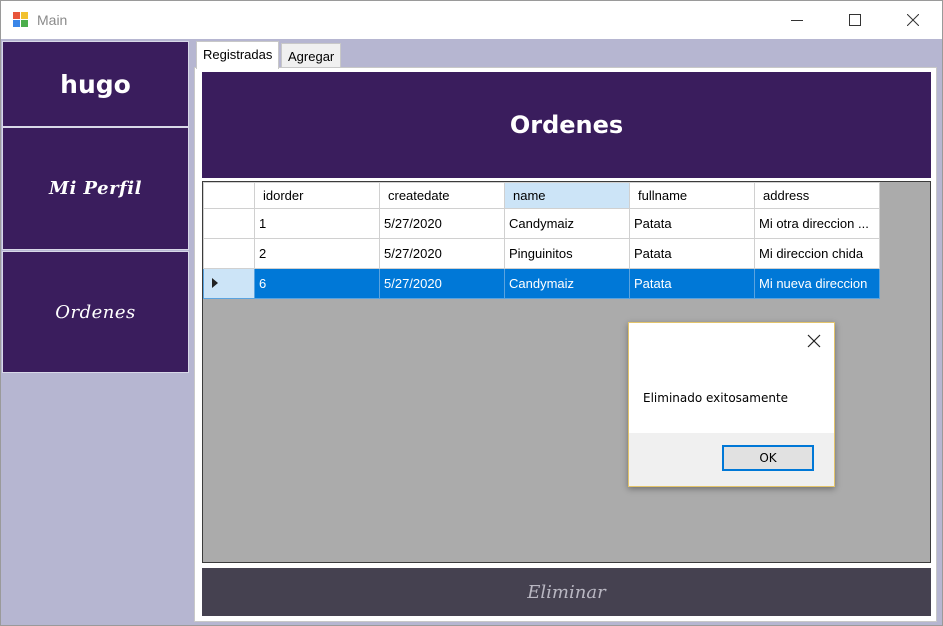  I want to click on header-row: idorder createdate name fullname address, so click(541, 195).